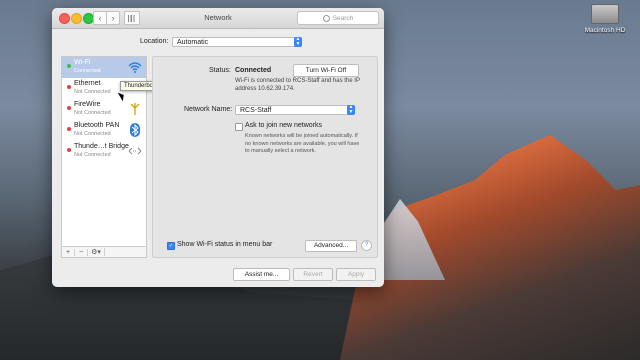 The height and width of the screenshot is (360, 640). What do you see at coordinates (256, 110) in the screenshot?
I see `network-name-value: RCS-Staff` at bounding box center [256, 110].